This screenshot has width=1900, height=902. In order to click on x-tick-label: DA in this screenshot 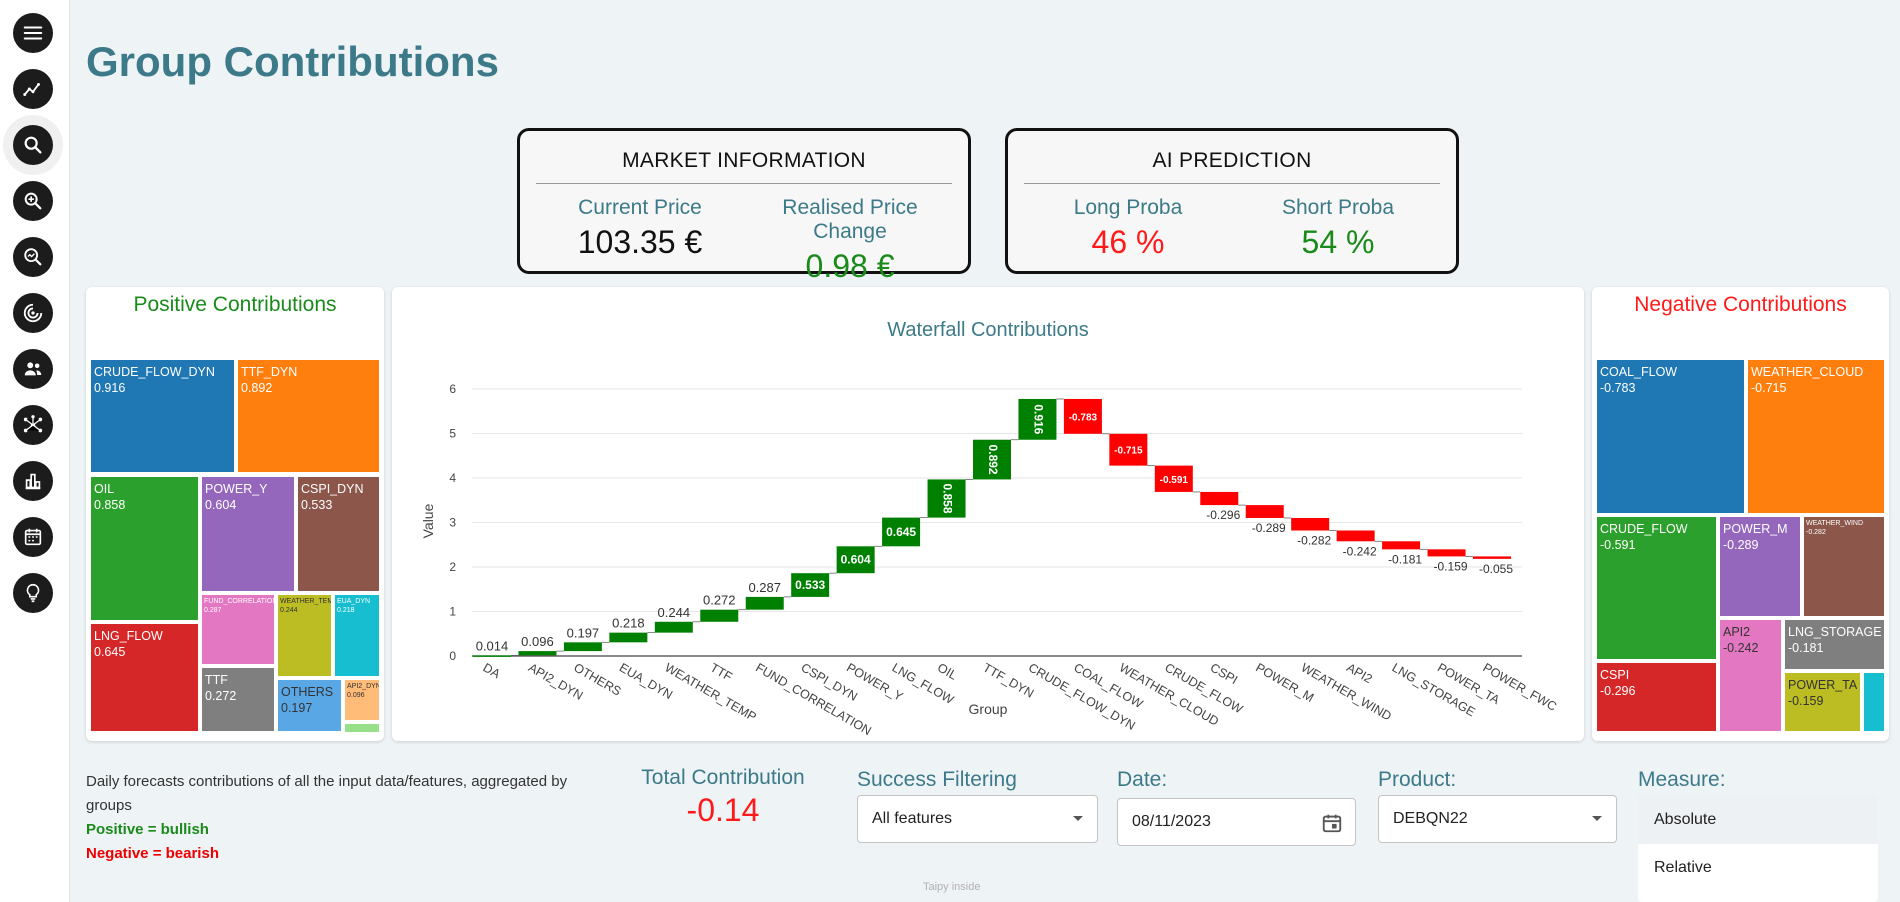, I will do `click(492, 670)`.